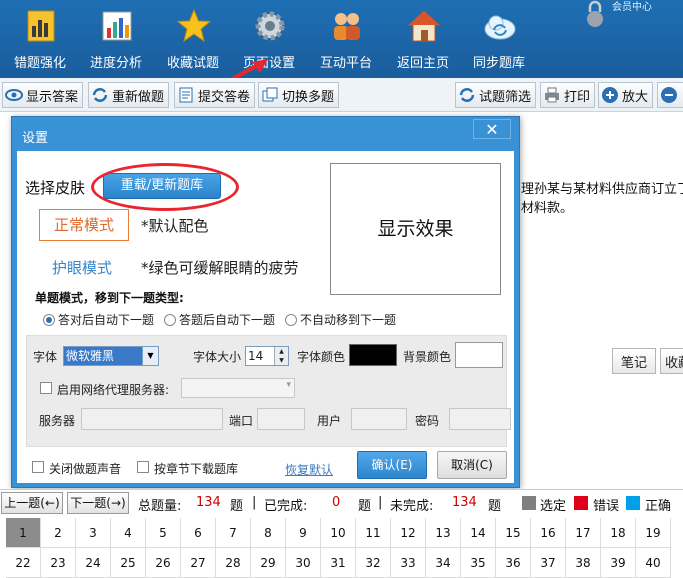 This screenshot has width=683, height=578. Describe the element at coordinates (568, 95) in the screenshot. I see `print-button: 打印` at that location.